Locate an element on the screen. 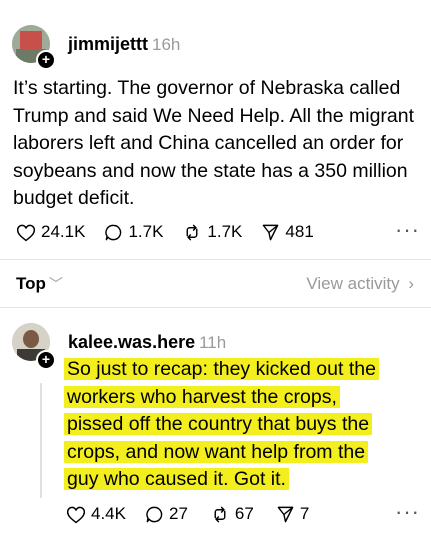 This screenshot has width=431, height=534. post-time: 11h is located at coordinates (213, 342).